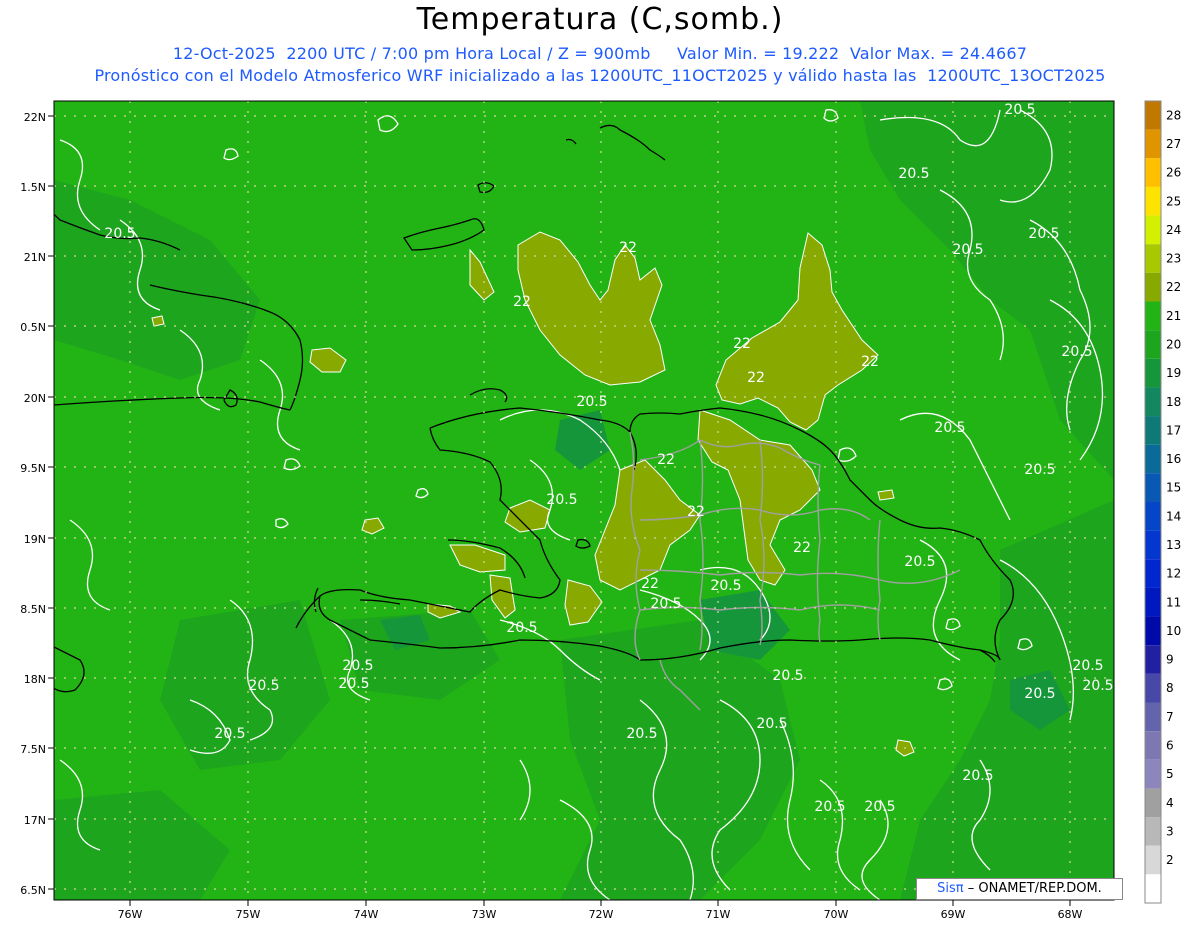 Image resolution: width=1200 pixels, height=927 pixels. Describe the element at coordinates (1173, 459) in the screenshot. I see `colorbar-label: 16` at that location.